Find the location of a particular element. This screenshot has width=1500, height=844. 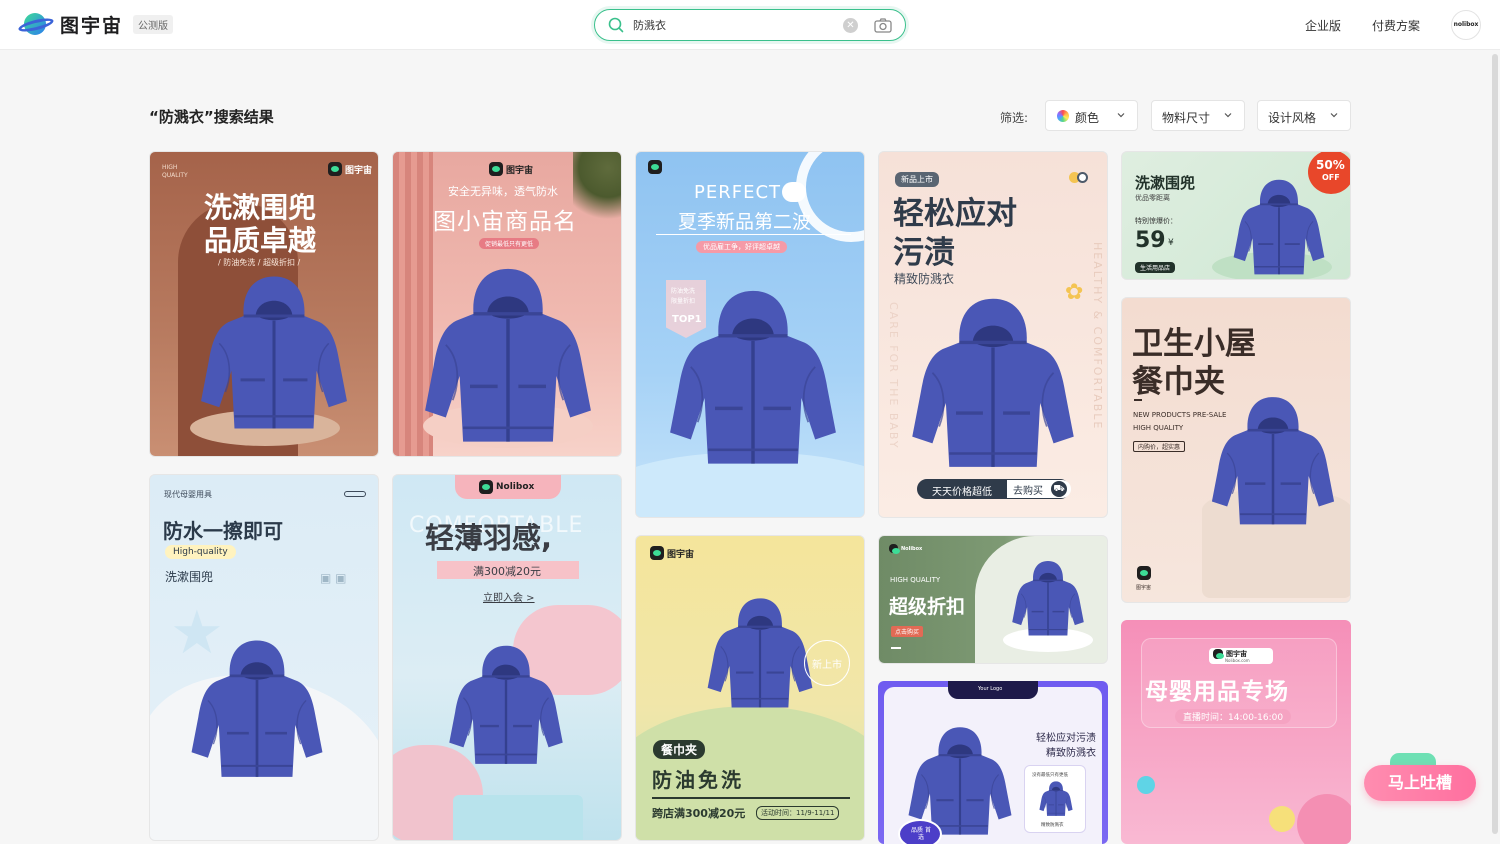

feedback-button: 马上吐槽 is located at coordinates (1420, 777).